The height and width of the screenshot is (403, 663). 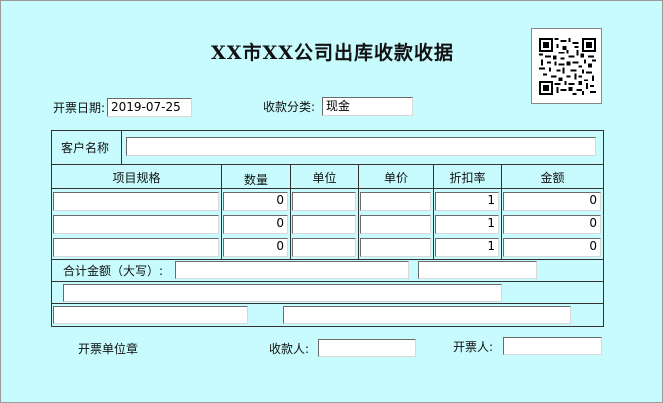 What do you see at coordinates (552, 346) in the screenshot?
I see `issuer-field` at bounding box center [552, 346].